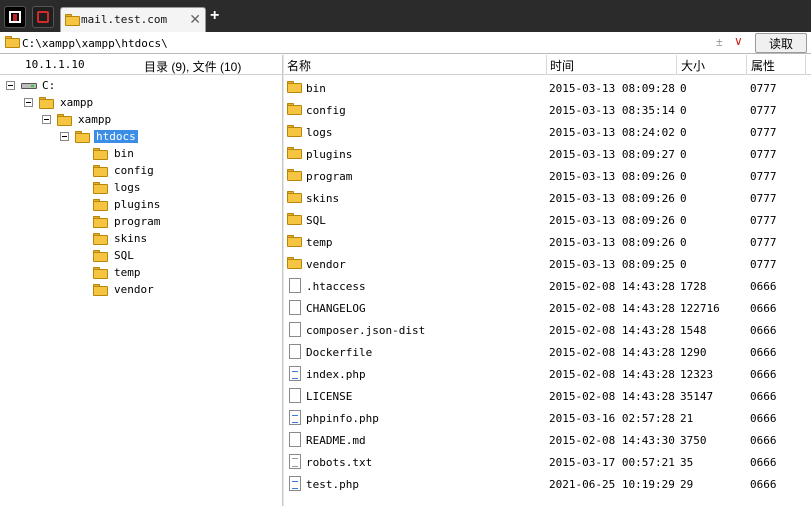  What do you see at coordinates (547, 397) in the screenshot?
I see `file-row: LICENSE 2015-02-08 14:43:28 35147 0666` at bounding box center [547, 397].